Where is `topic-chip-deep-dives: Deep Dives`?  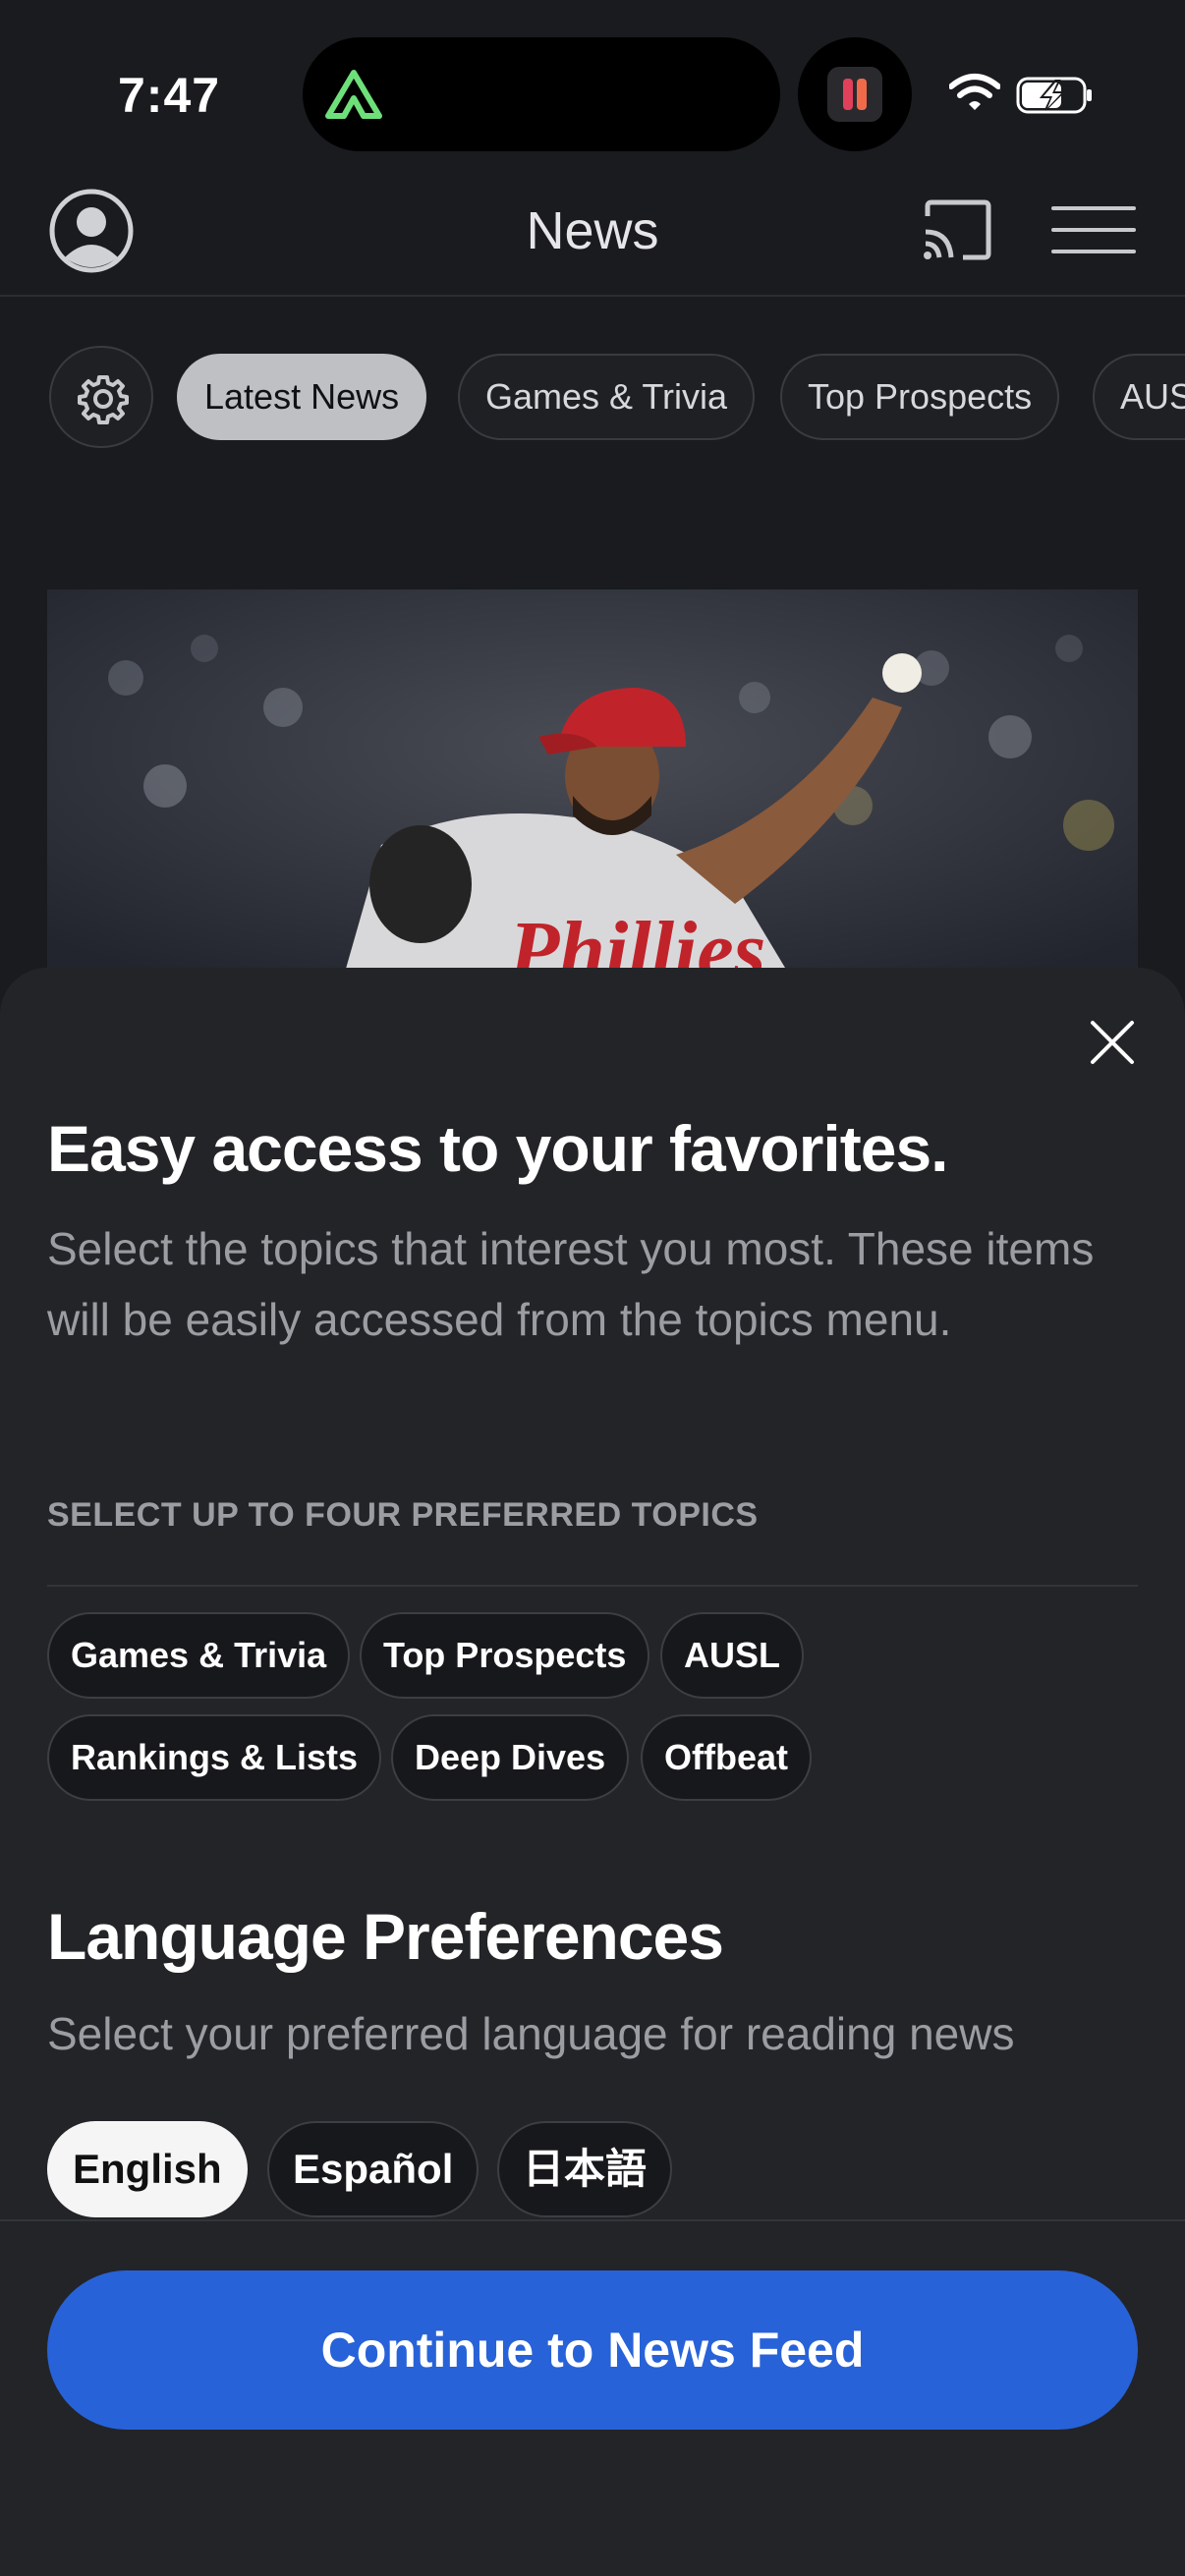 topic-chip-deep-dives: Deep Dives is located at coordinates (511, 1757).